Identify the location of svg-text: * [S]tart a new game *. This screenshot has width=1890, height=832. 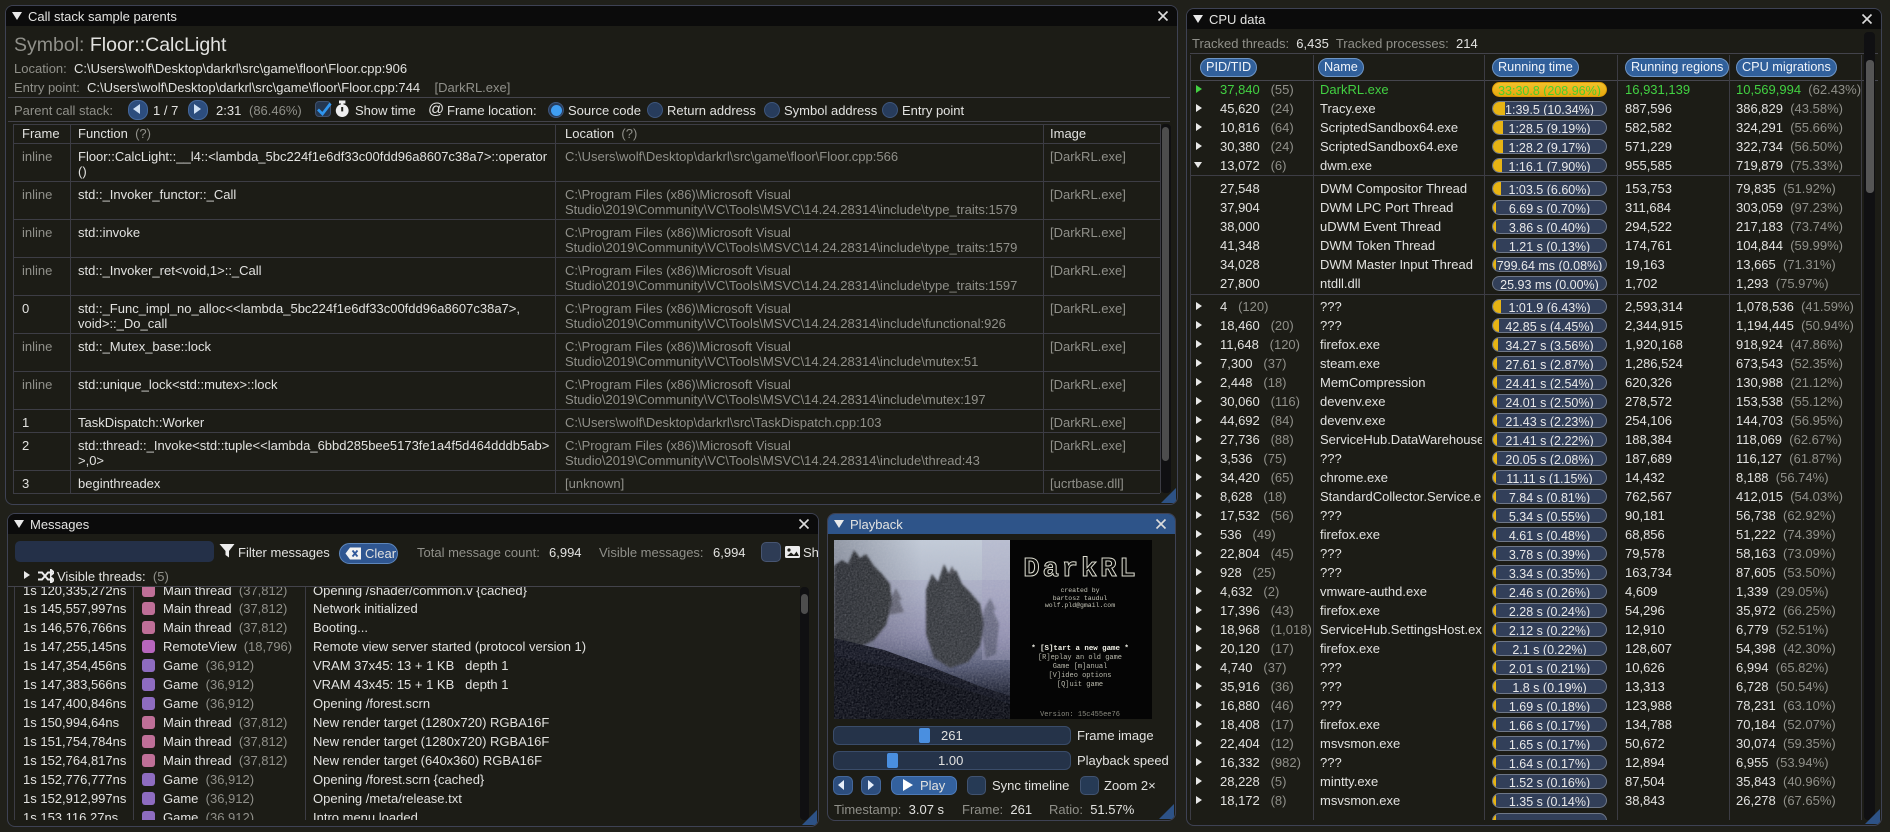
(1080, 649).